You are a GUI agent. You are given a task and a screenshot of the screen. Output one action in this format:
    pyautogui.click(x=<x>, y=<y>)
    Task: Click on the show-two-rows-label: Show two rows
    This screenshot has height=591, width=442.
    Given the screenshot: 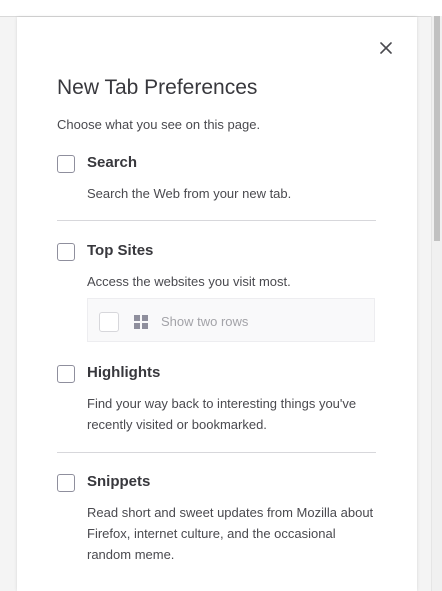 What is the action you would take?
    pyautogui.click(x=205, y=321)
    